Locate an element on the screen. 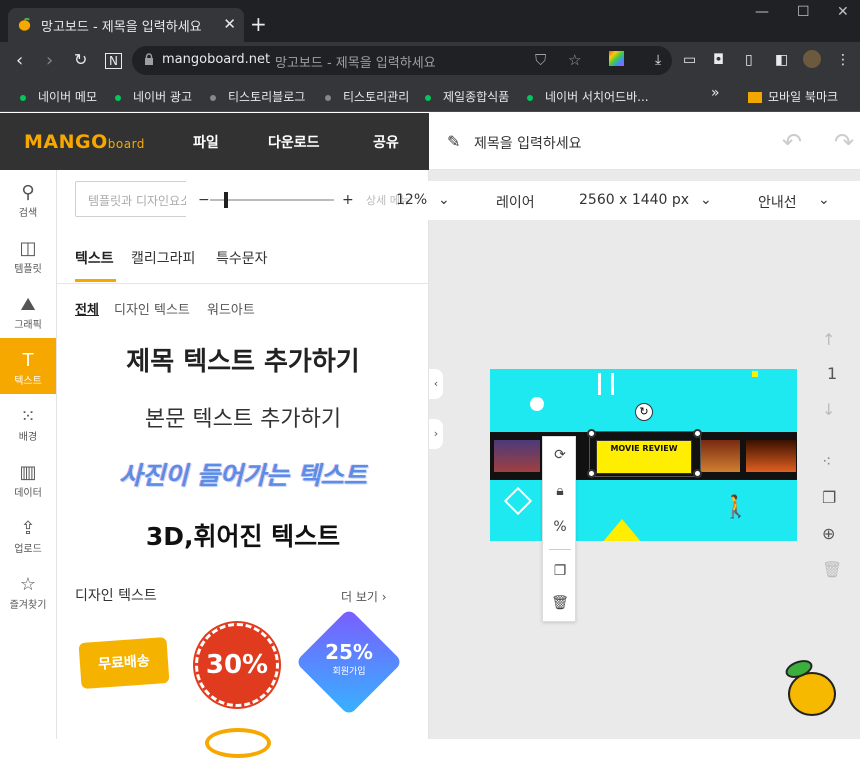  bookmarks-overflow-icon: » is located at coordinates (715, 93).